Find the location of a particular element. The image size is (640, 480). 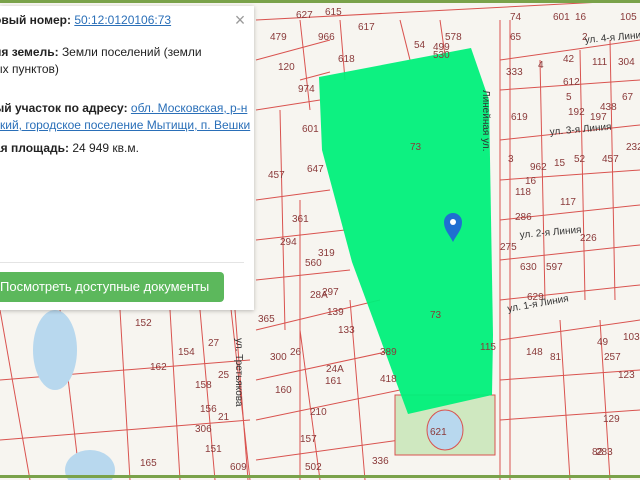

street-label: ул. 4-я Линия is located at coordinates (612, 38).